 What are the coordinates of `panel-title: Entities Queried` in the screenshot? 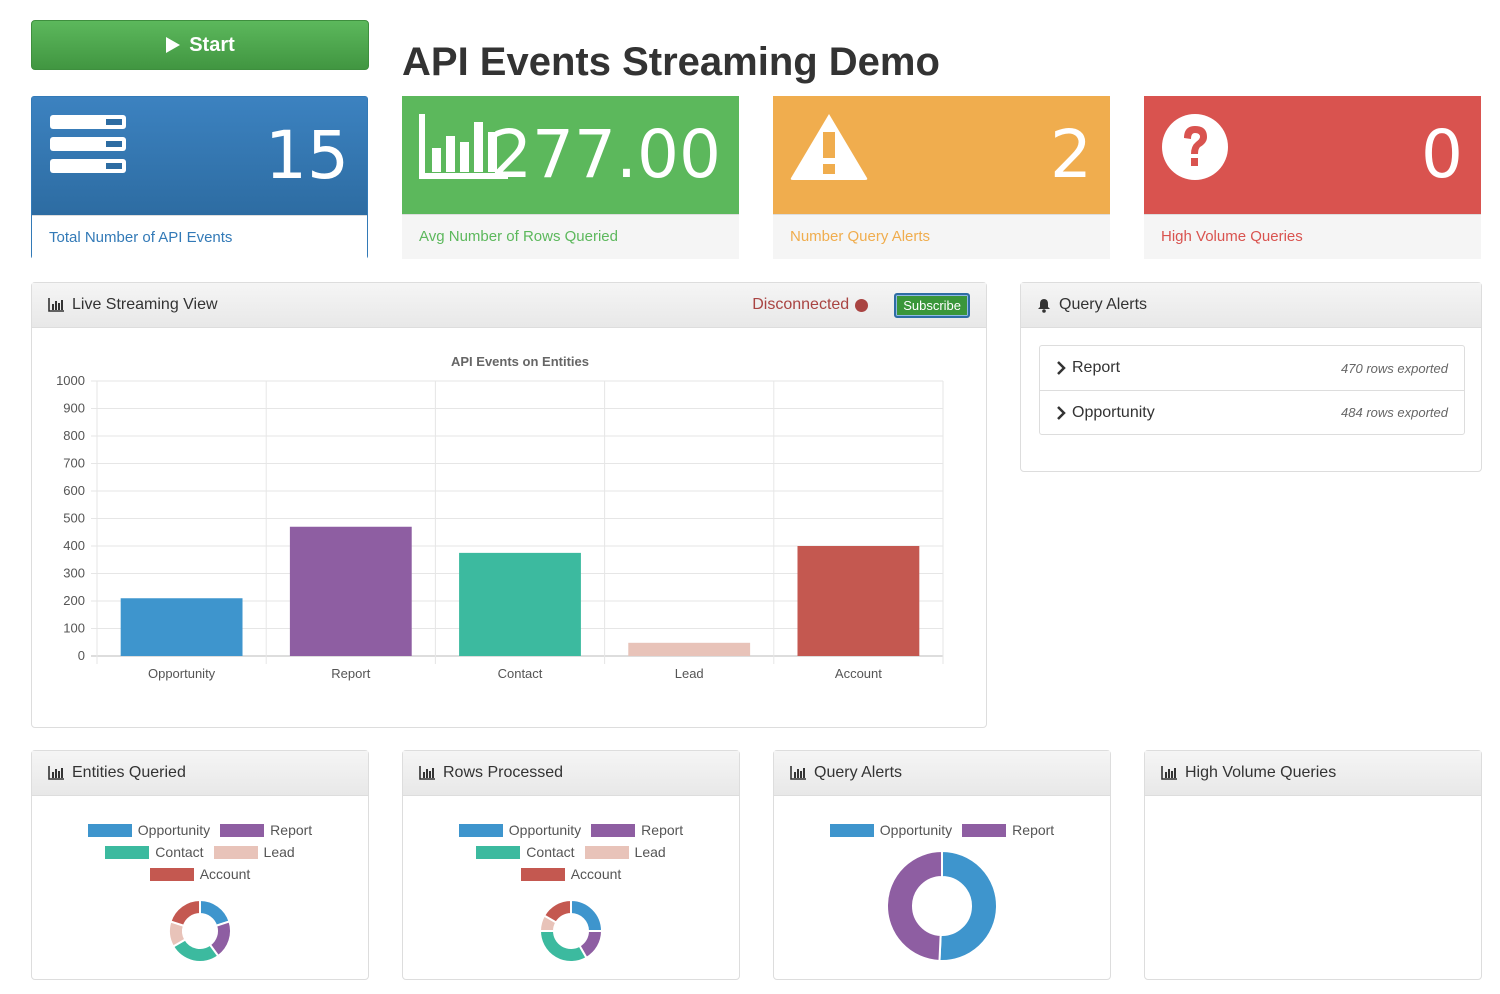 It's located at (129, 772).